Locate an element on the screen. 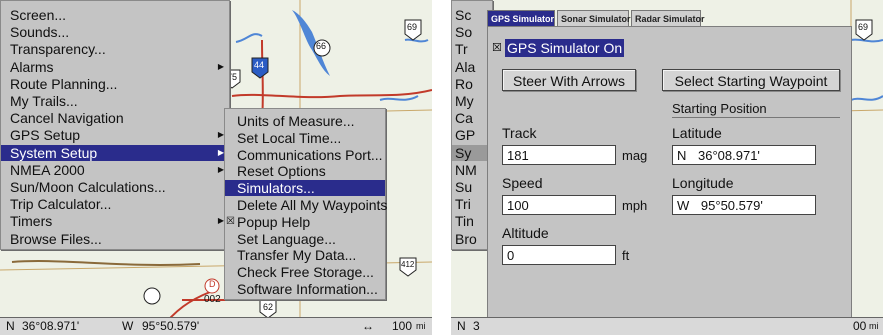 The height and width of the screenshot is (335, 883). submenu-item-label: Popup Help is located at coordinates (274, 221).